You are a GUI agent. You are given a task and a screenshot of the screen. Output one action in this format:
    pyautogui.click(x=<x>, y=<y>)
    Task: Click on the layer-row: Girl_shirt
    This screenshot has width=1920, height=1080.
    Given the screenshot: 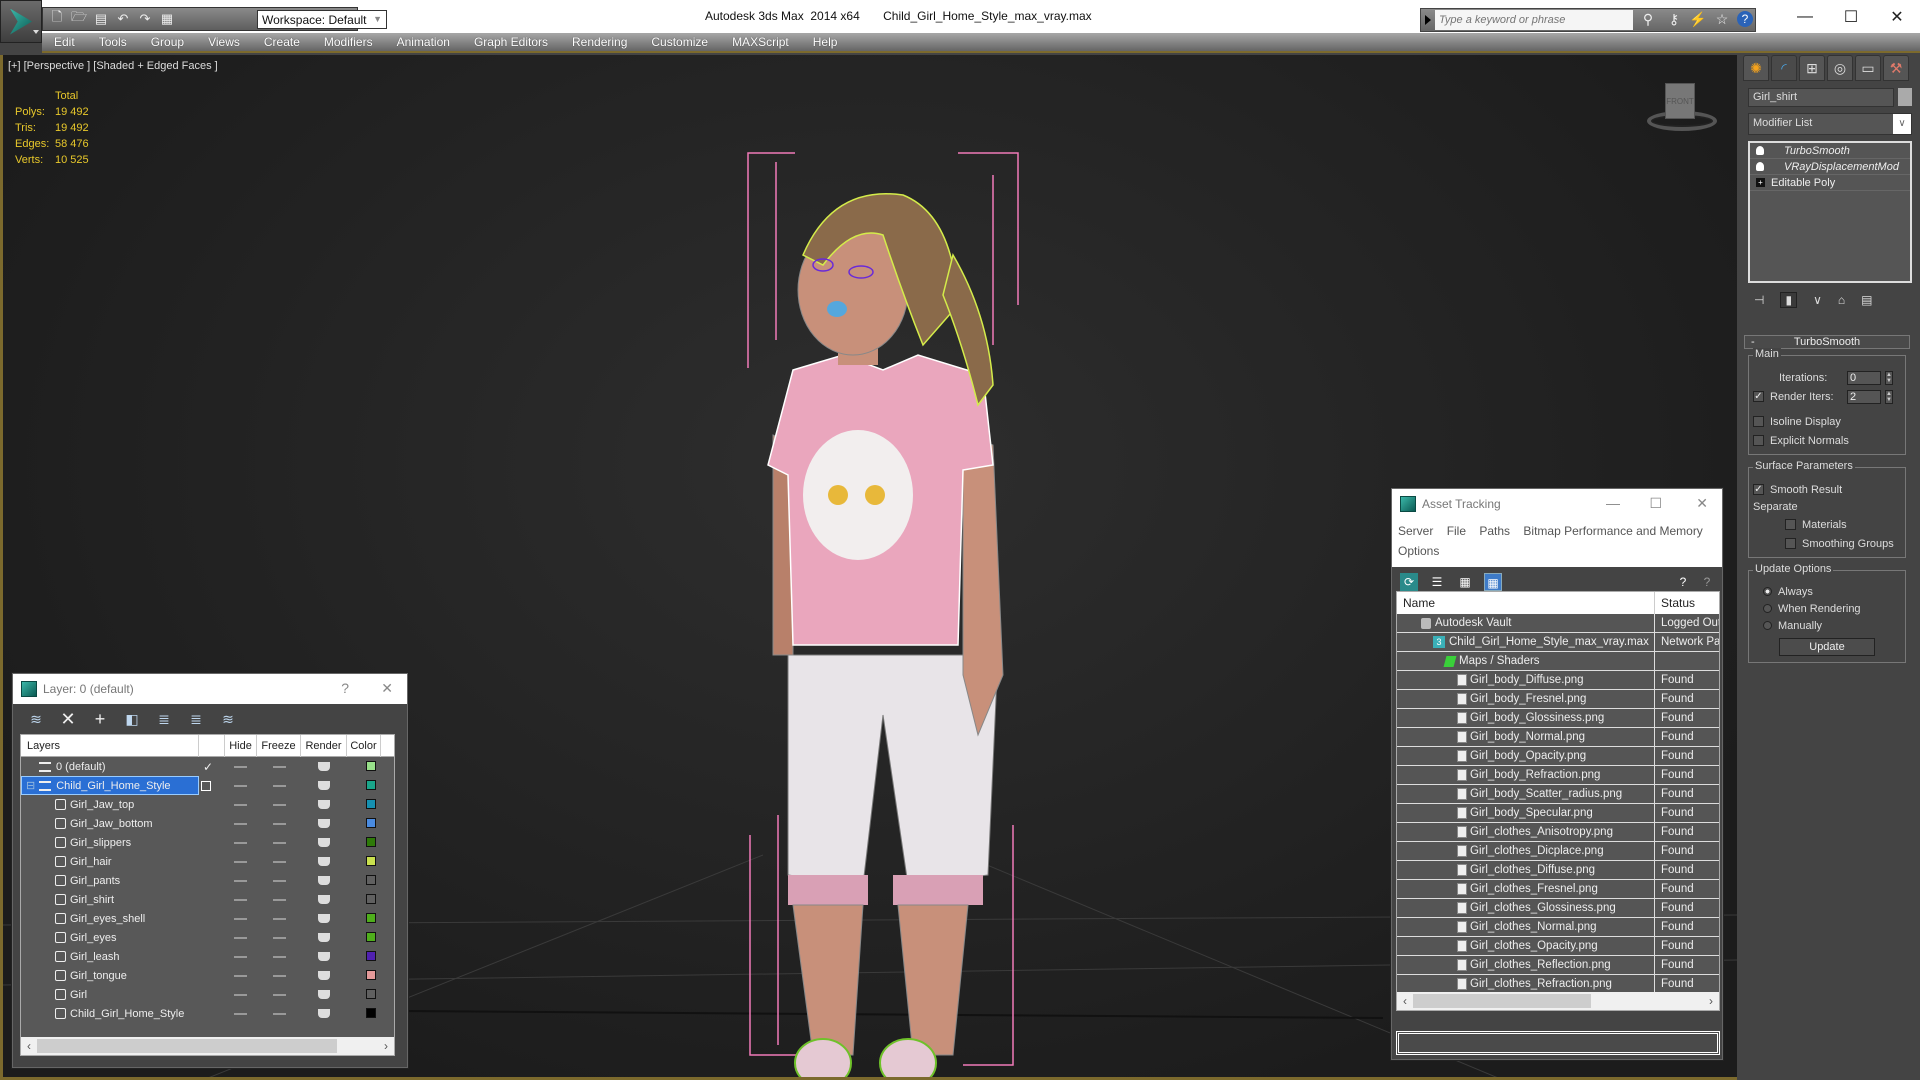 What is the action you would take?
    pyautogui.click(x=207, y=899)
    